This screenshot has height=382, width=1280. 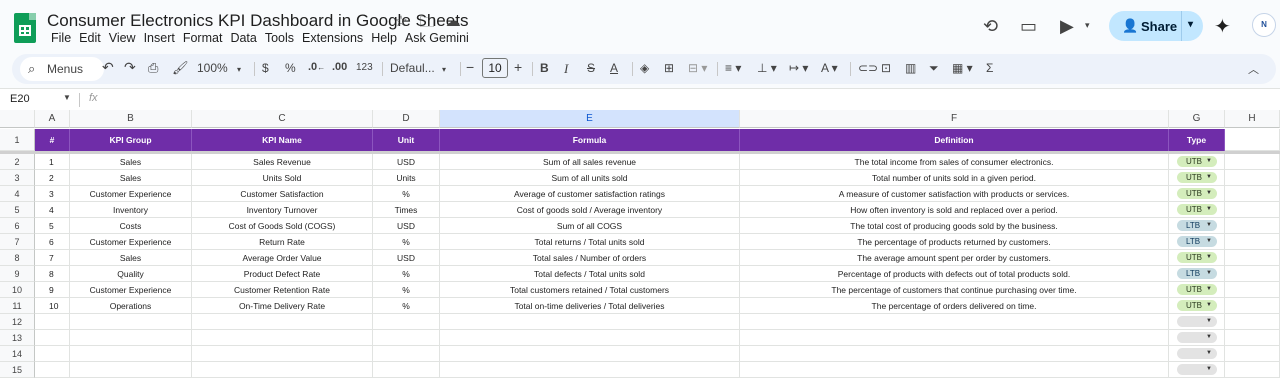 What do you see at coordinates (1028, 26) in the screenshot?
I see `comments-icon: ▭` at bounding box center [1028, 26].